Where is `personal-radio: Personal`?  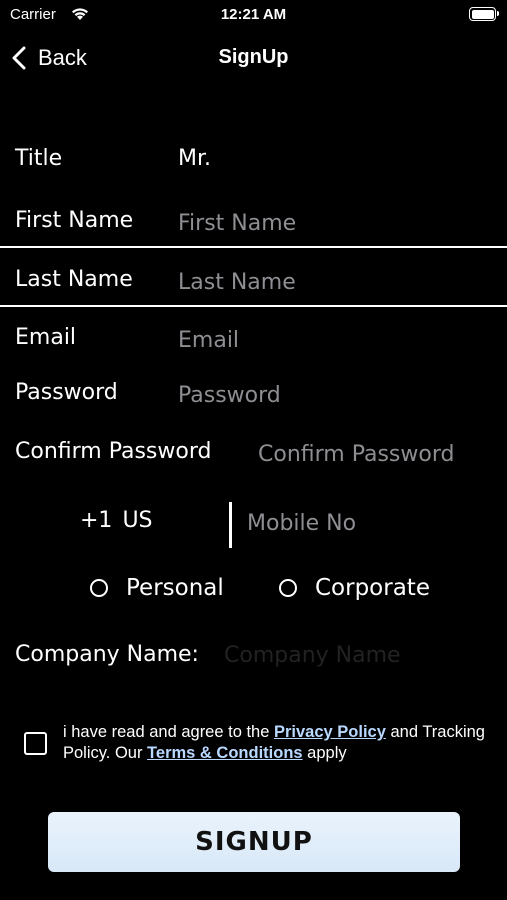 personal-radio: Personal is located at coordinates (157, 588).